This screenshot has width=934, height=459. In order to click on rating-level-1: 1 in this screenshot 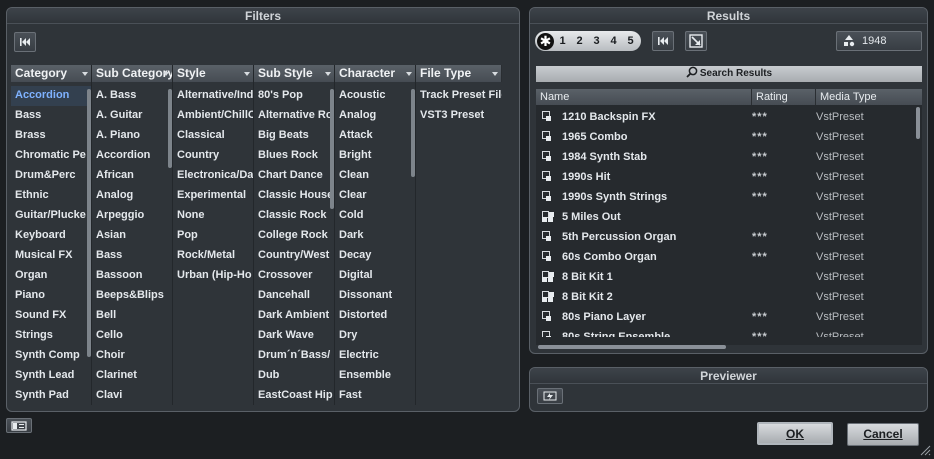, I will do `click(562, 41)`.